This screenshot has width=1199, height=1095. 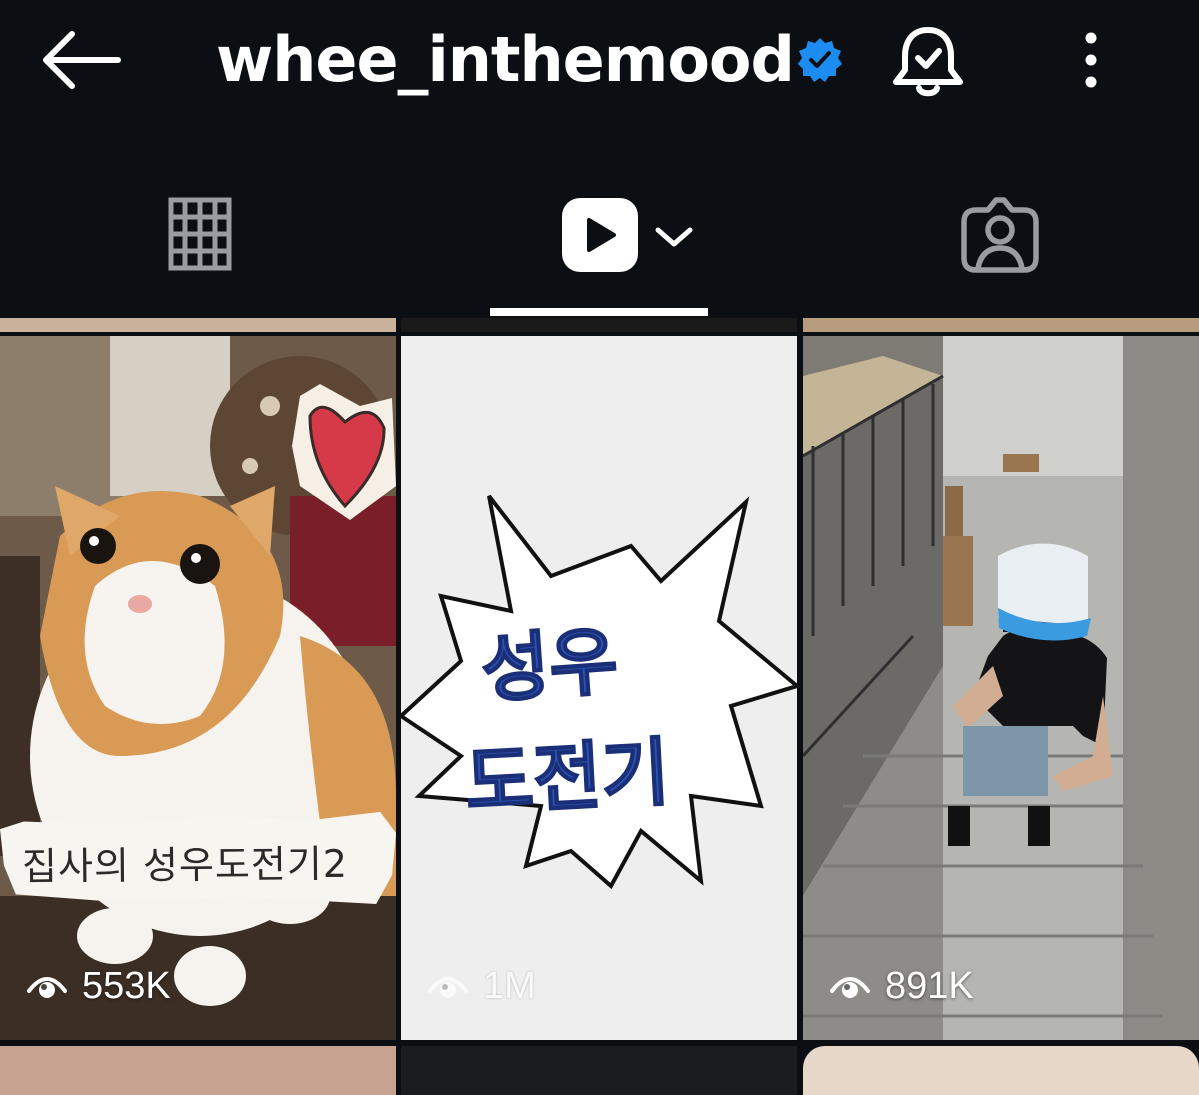 I want to click on reel-caption: 집사의 성우도전기2, so click(x=185, y=865).